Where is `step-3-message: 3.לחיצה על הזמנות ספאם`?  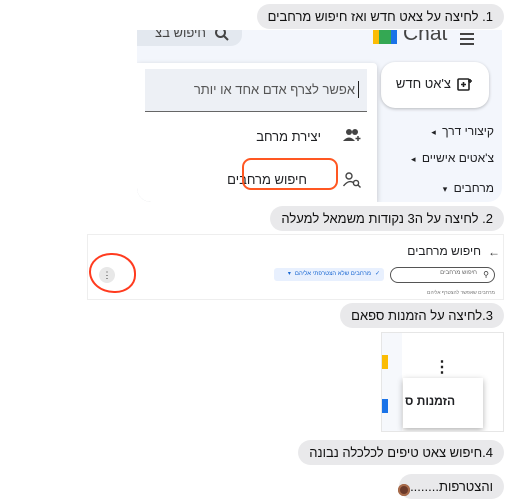
step-3-message: 3.לחיצה על הזמנות ספאם is located at coordinates (422, 315).